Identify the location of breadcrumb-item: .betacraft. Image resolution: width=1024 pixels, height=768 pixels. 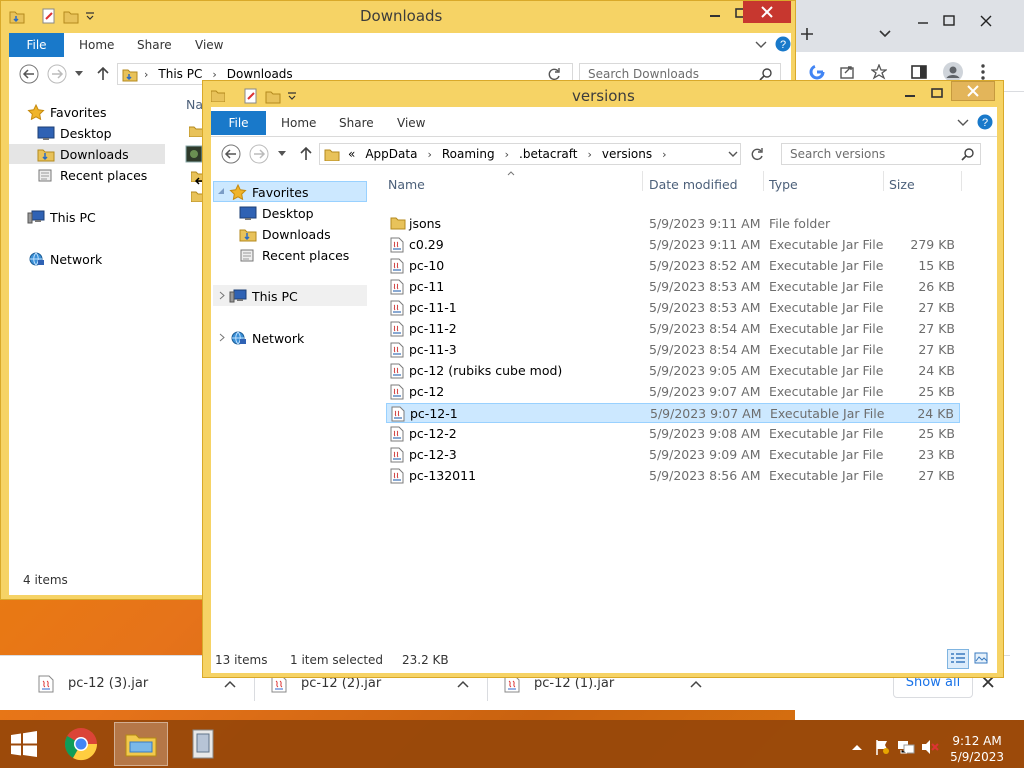
(548, 154).